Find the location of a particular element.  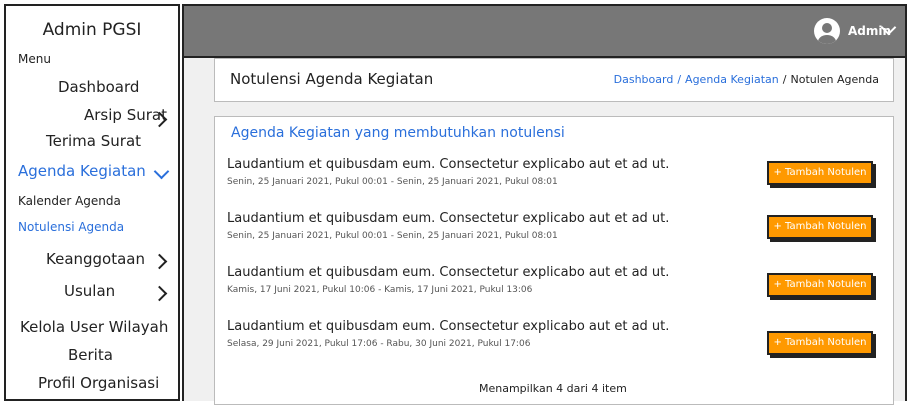

sidebar-item-berita: Berita is located at coordinates (90, 355).